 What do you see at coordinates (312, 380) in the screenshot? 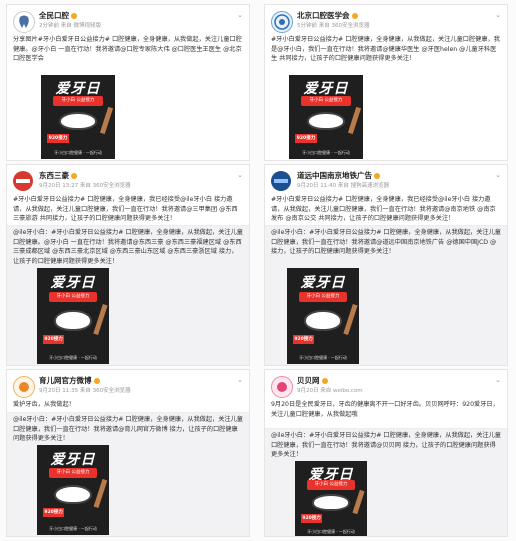
I see `account-name: 贝贝网` at bounding box center [312, 380].